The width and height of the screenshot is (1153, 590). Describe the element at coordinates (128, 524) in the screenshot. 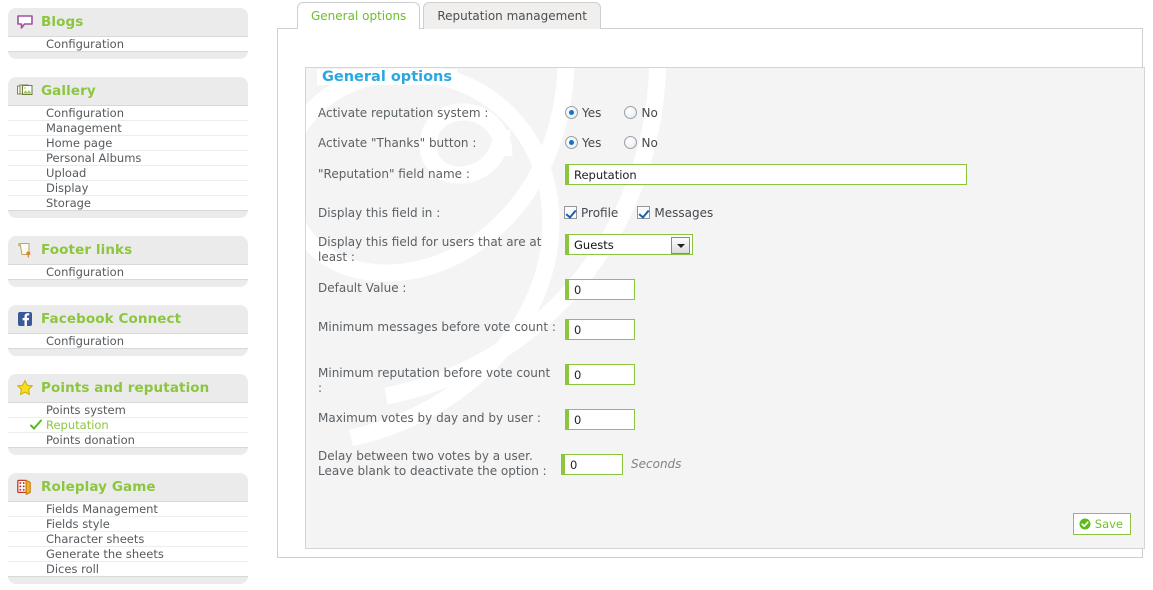

I see `sidebar-item-fields-style: Fields style` at that location.